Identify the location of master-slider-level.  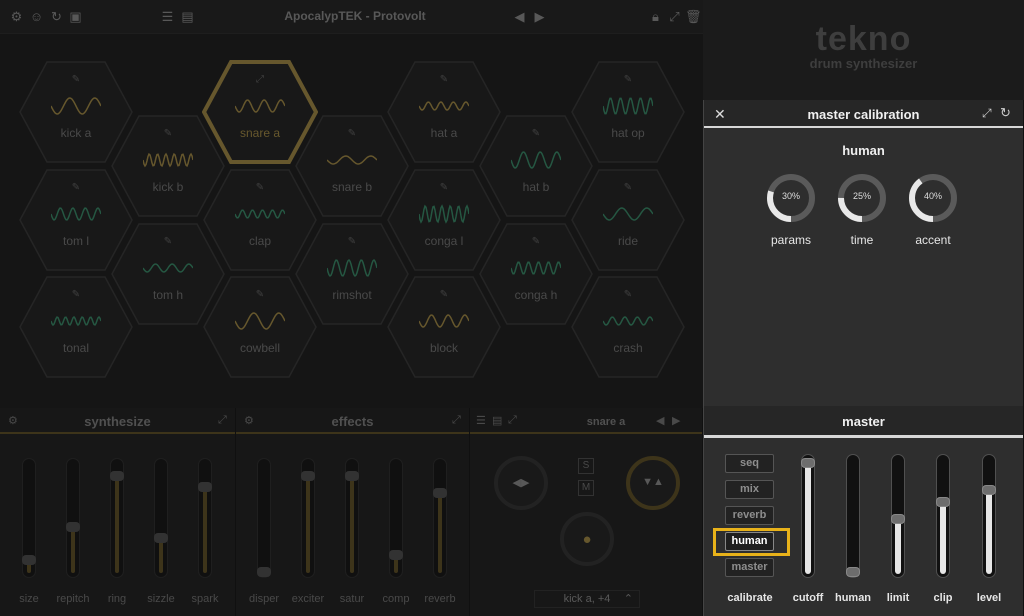
(989, 516).